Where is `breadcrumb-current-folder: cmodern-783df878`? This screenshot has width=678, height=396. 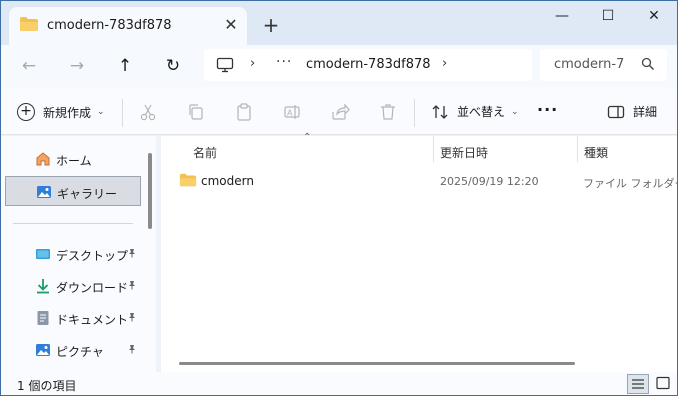 breadcrumb-current-folder: cmodern-783df878 is located at coordinates (368, 64).